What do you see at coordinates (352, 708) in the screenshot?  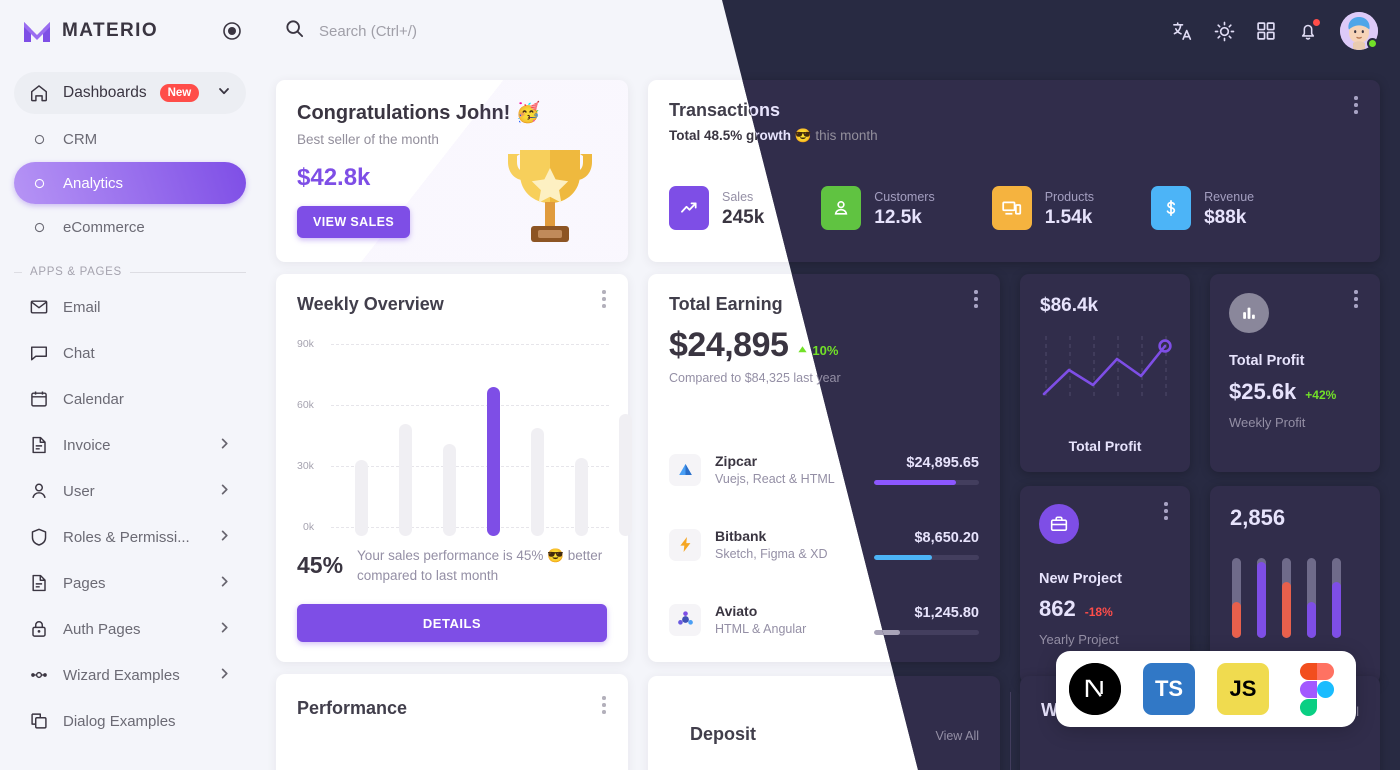 I see `performance-title: Performance` at bounding box center [352, 708].